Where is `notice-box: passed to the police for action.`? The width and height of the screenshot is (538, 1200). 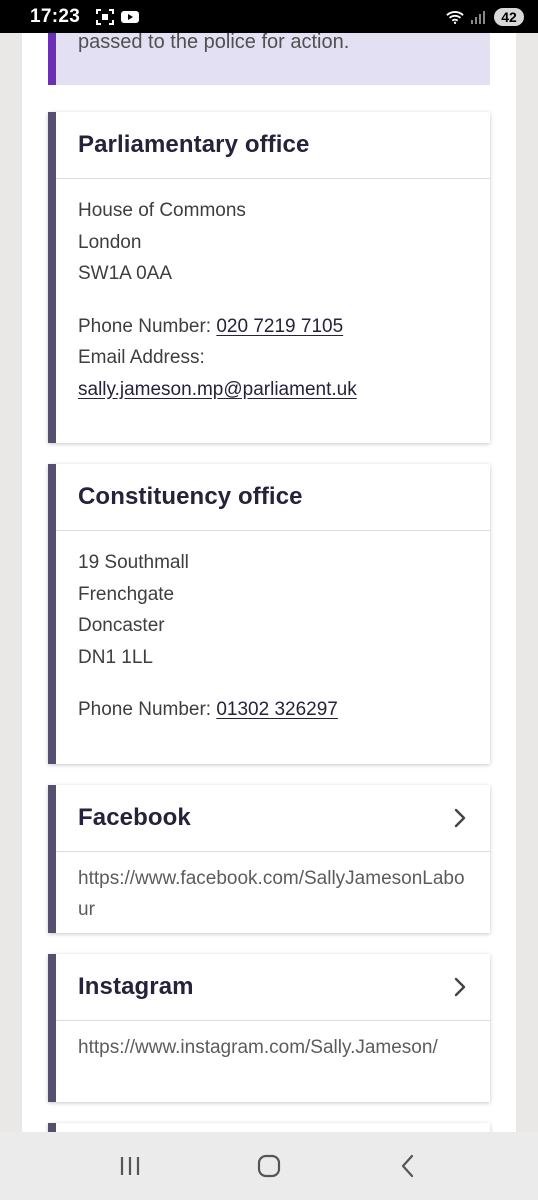
notice-box: passed to the police for action. is located at coordinates (269, 59).